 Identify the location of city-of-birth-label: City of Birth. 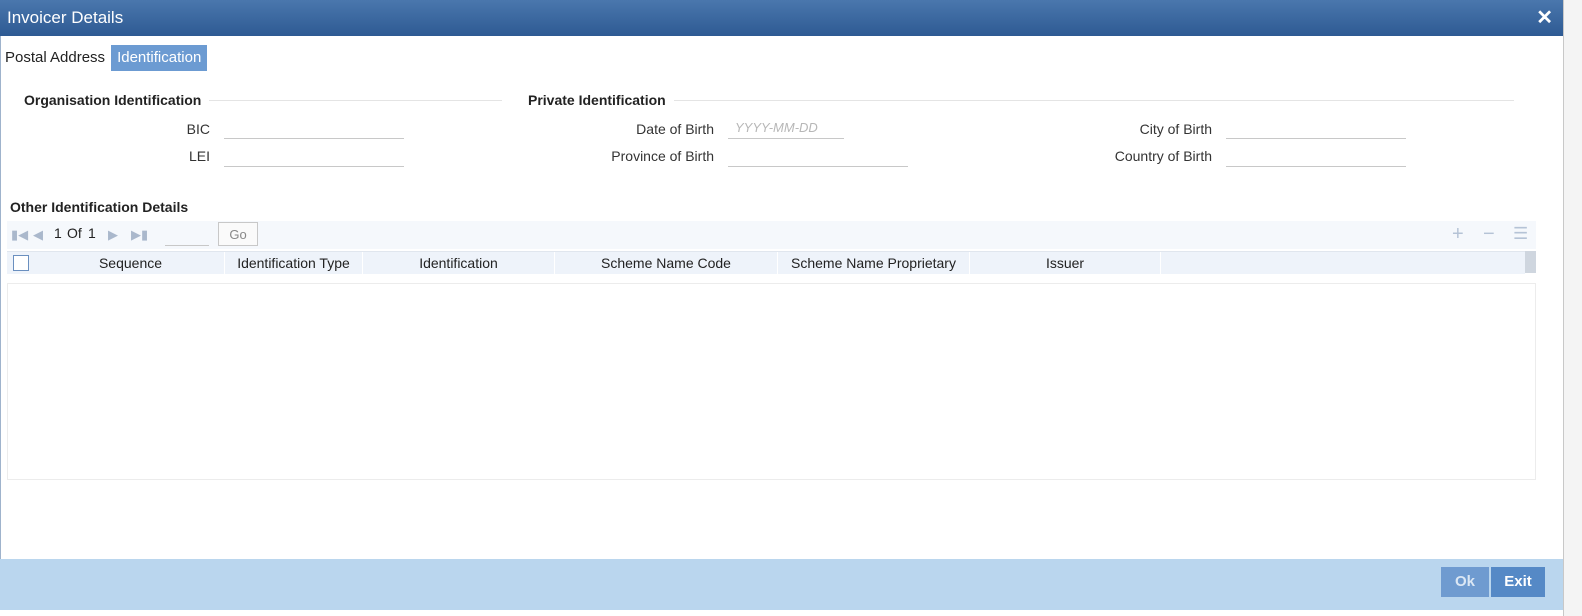
(1175, 129).